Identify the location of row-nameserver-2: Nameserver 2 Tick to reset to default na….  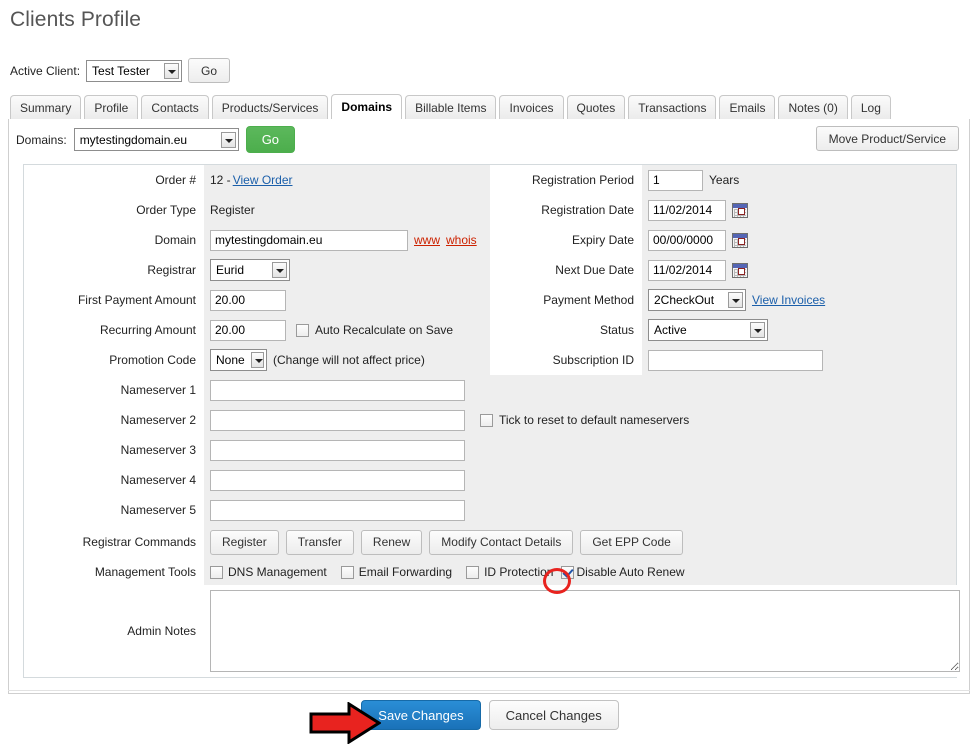
(490, 420).